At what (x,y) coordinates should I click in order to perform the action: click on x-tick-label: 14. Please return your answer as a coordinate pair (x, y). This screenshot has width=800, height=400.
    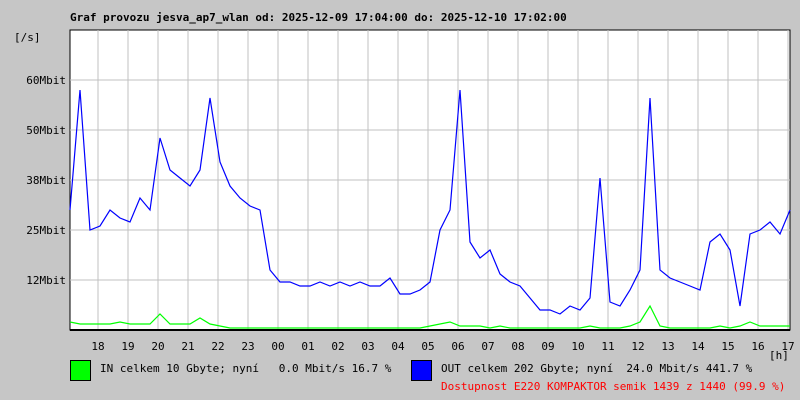
    Looking at the image, I should click on (698, 346).